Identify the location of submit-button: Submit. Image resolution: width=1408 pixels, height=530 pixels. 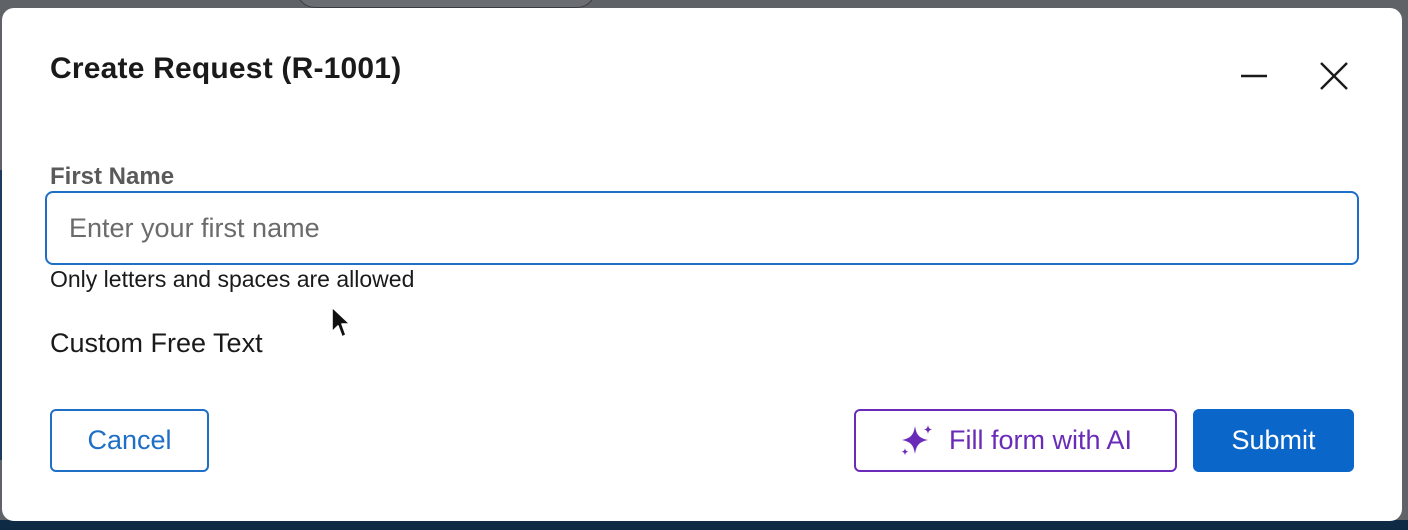
(1273, 440).